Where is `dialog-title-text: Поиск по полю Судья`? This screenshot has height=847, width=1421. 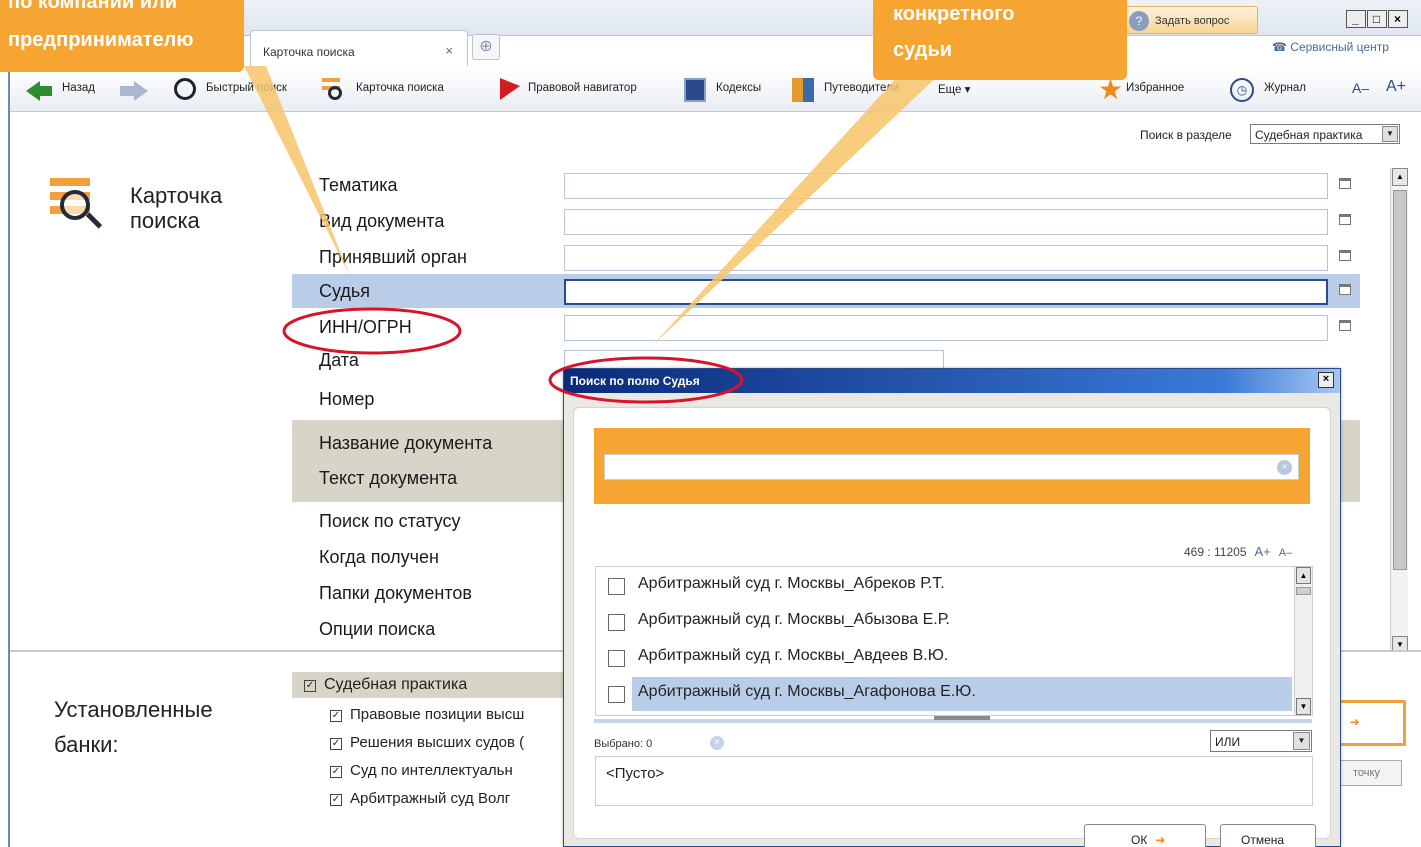
dialog-title-text: Поиск по полю Судья is located at coordinates (635, 381).